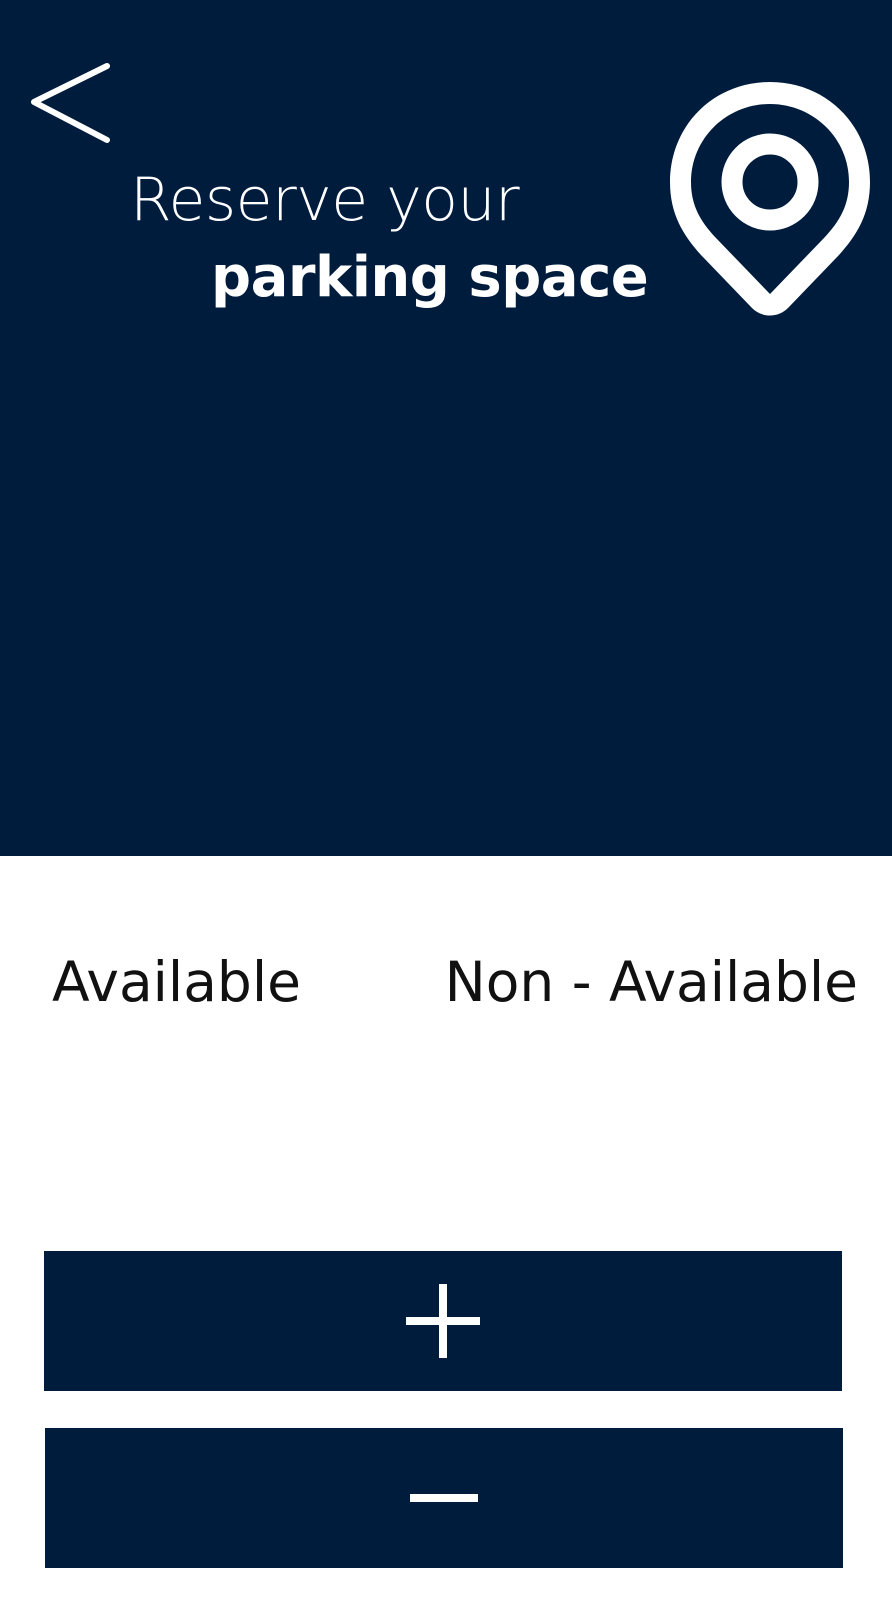  Describe the element at coordinates (325, 200) in the screenshot. I see `page-title-line-1: Reserve your` at that location.